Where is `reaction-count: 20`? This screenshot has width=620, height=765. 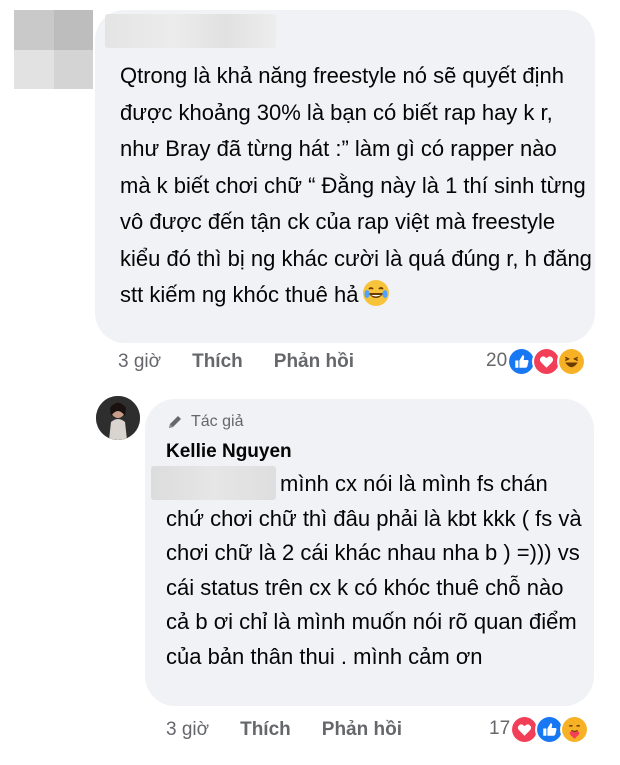 reaction-count: 20 is located at coordinates (497, 360).